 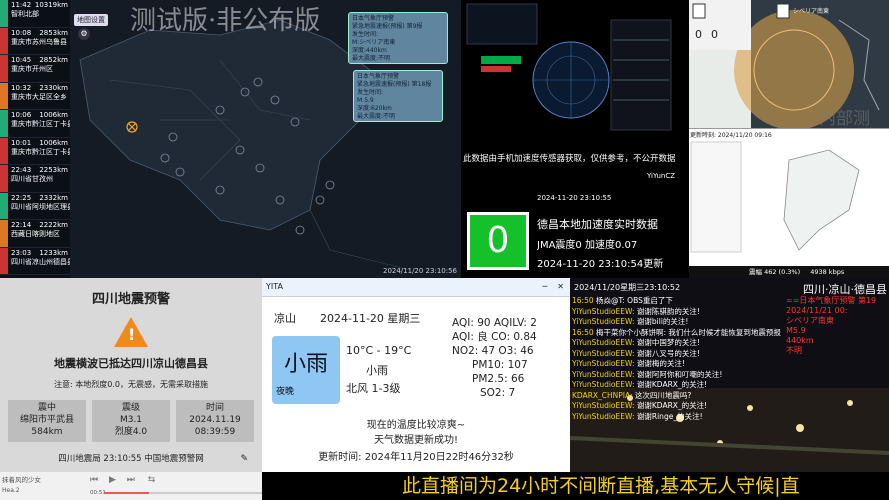 What do you see at coordinates (53, 197) in the screenshot?
I see `quake-distance: 2332km` at bounding box center [53, 197].